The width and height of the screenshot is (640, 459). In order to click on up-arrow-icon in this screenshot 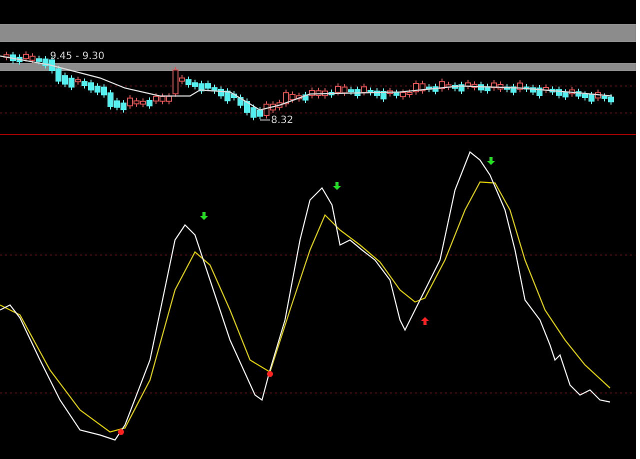, I will do `click(425, 321)`.